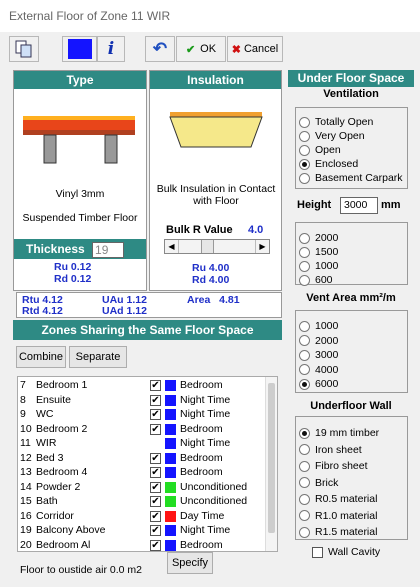  I want to click on type-header: Type, so click(80, 80).